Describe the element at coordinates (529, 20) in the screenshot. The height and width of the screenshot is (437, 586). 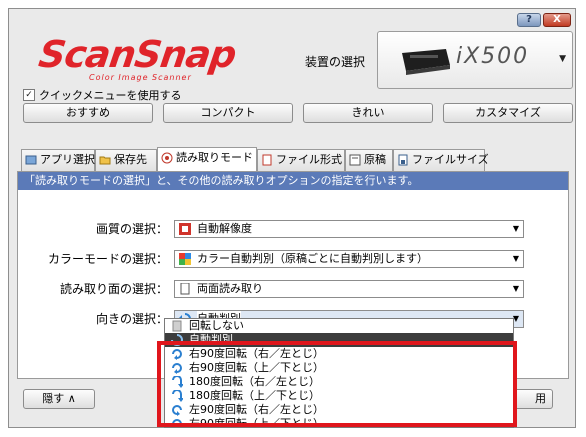
I see `help-button: ?` at that location.